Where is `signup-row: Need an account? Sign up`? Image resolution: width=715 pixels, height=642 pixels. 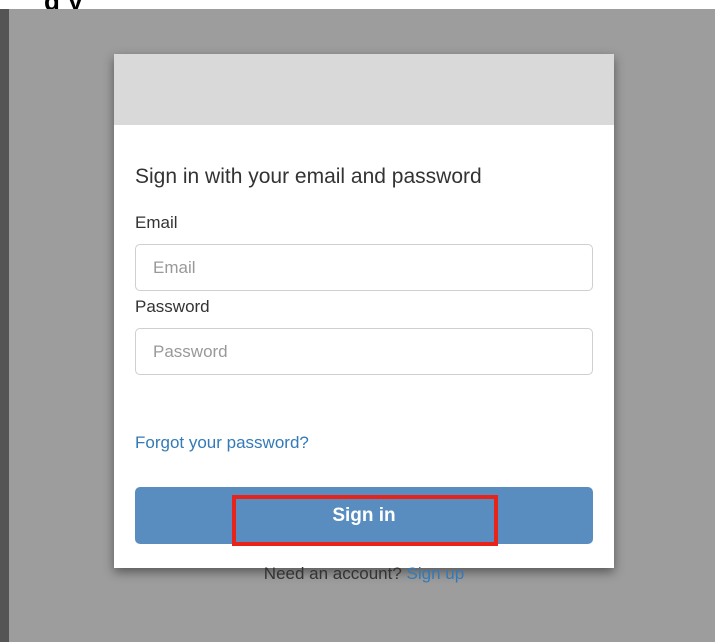
signup-row: Need an account? Sign up is located at coordinates (364, 574).